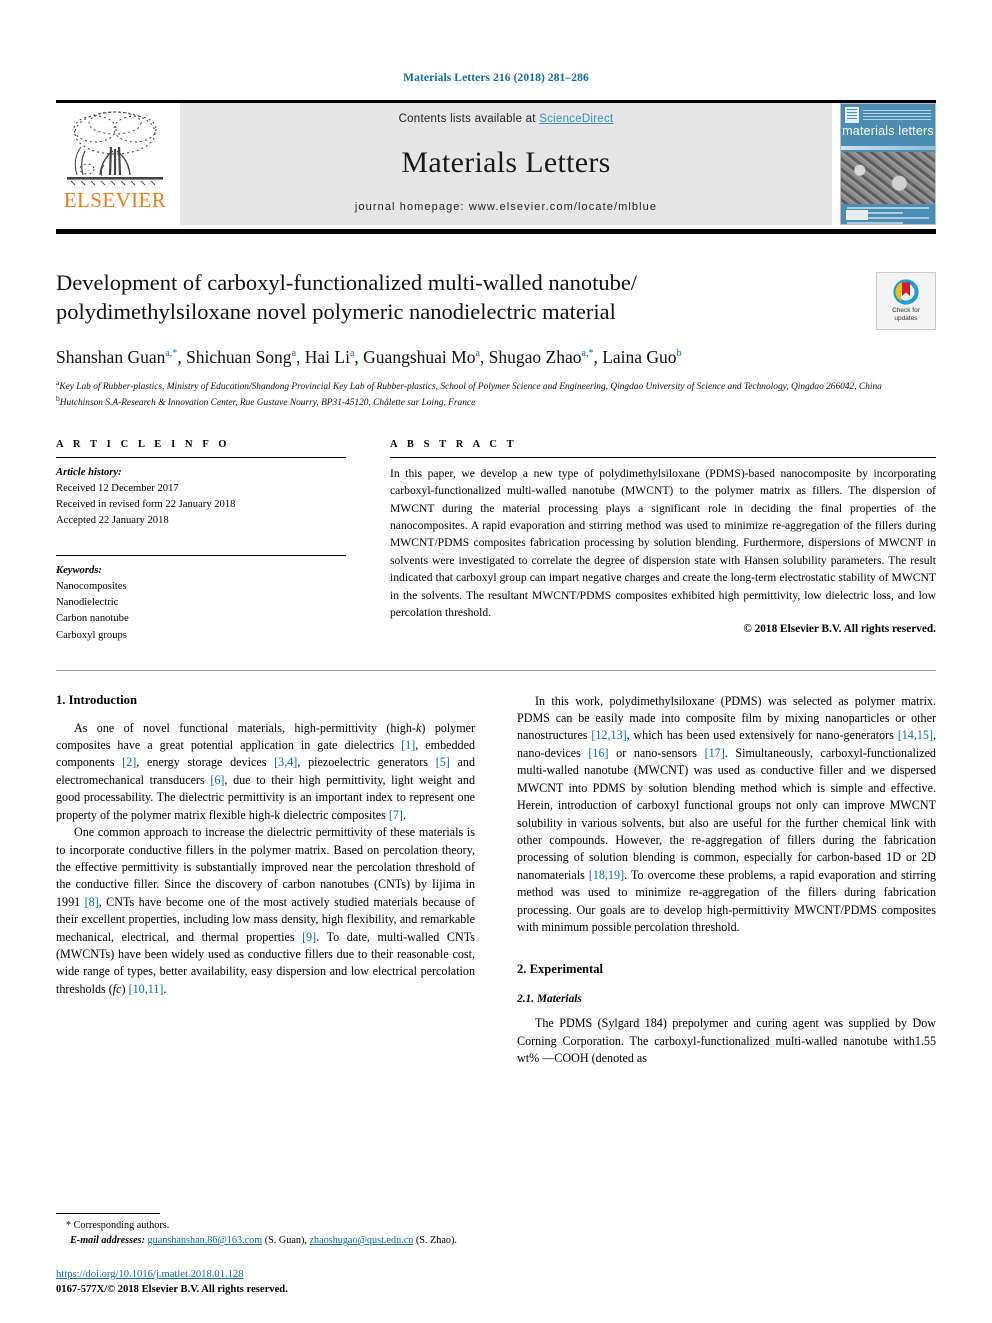 This screenshot has height=1323, width=992. What do you see at coordinates (419, 357) in the screenshot?
I see `author-name: Guangshuai Mo` at bounding box center [419, 357].